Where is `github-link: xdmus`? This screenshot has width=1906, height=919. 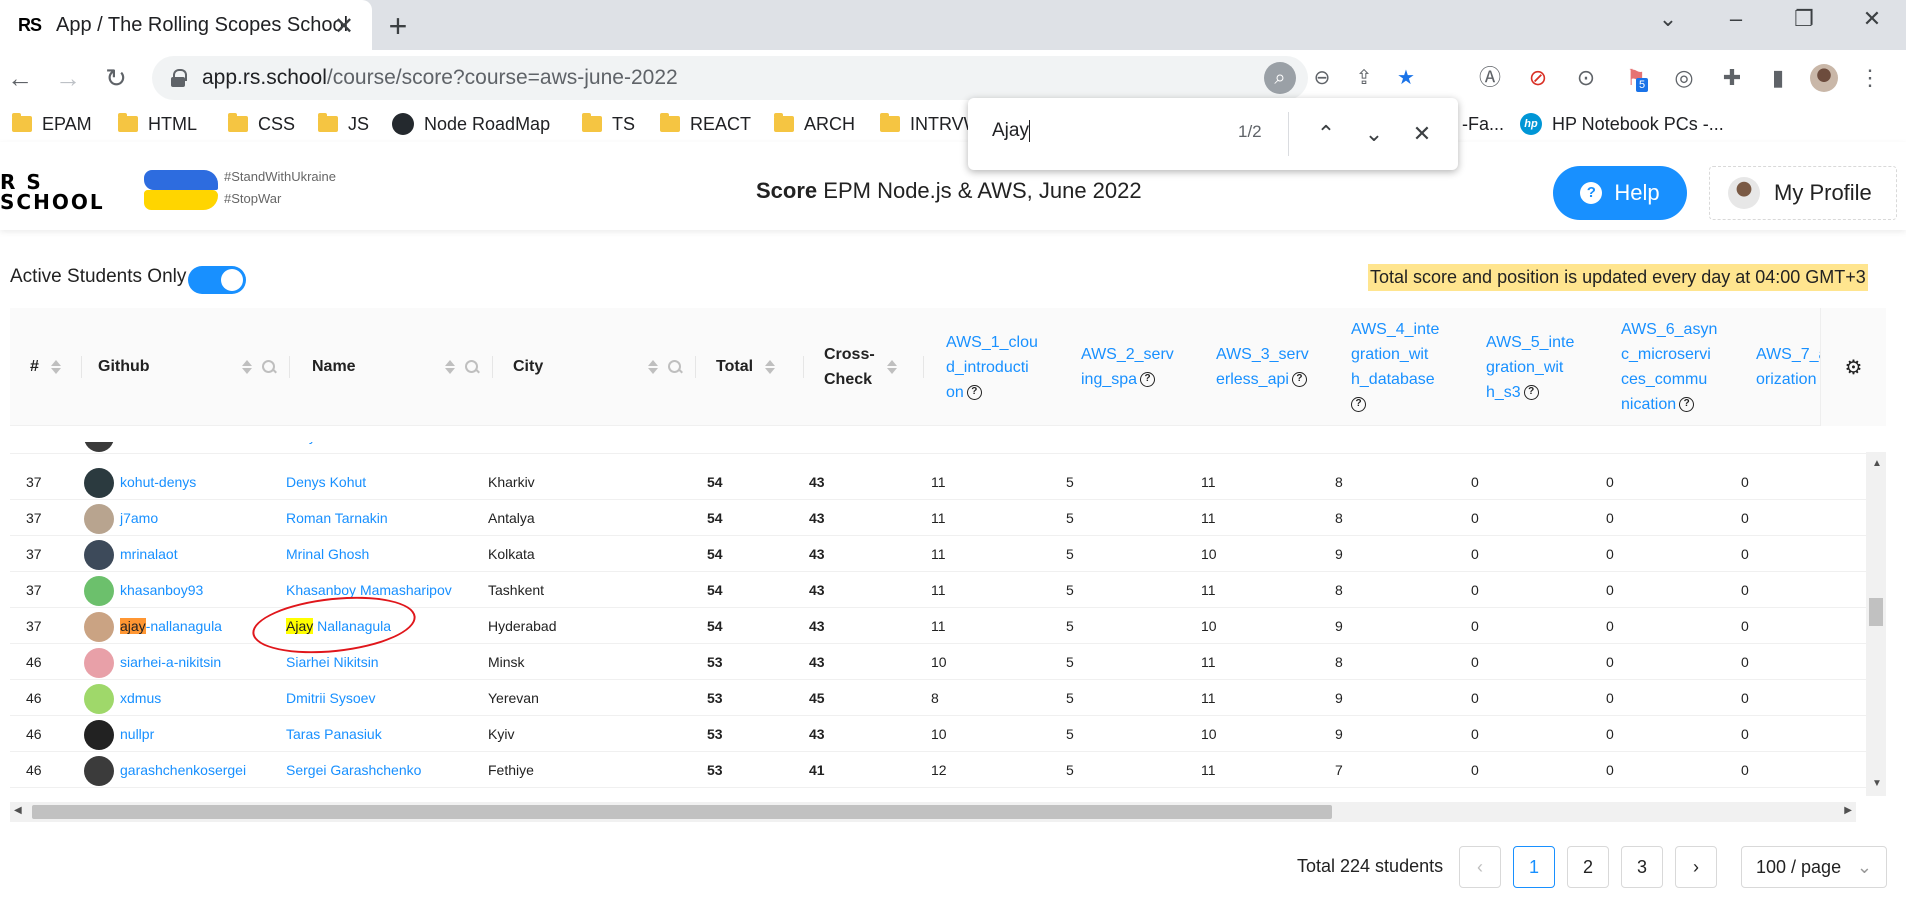 github-link: xdmus is located at coordinates (140, 698).